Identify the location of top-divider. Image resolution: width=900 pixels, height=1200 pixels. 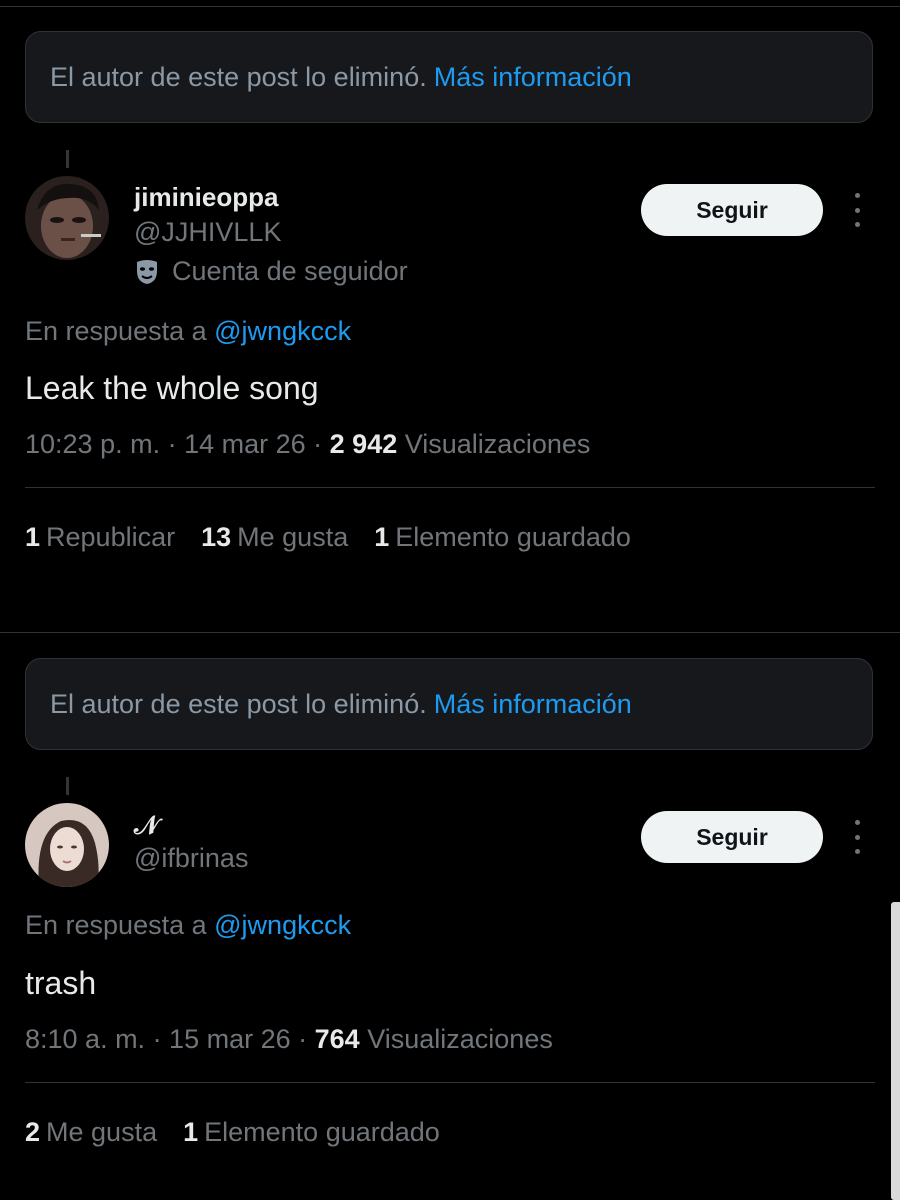
(450, 6).